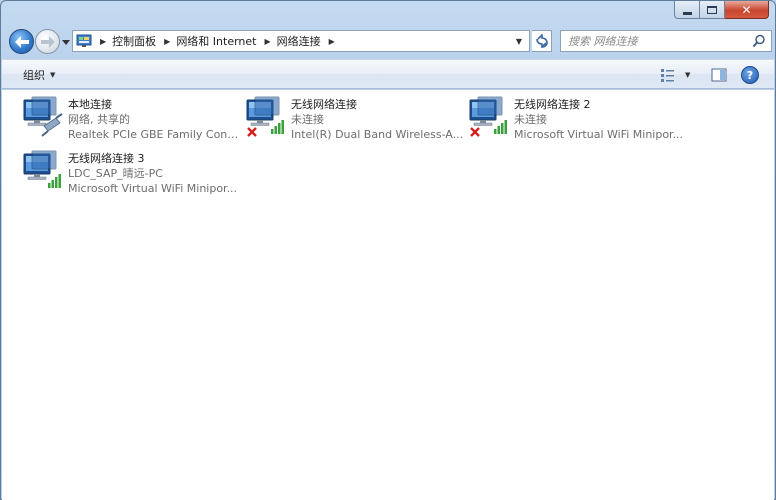 This screenshot has width=776, height=500. I want to click on refresh-button, so click(542, 41).